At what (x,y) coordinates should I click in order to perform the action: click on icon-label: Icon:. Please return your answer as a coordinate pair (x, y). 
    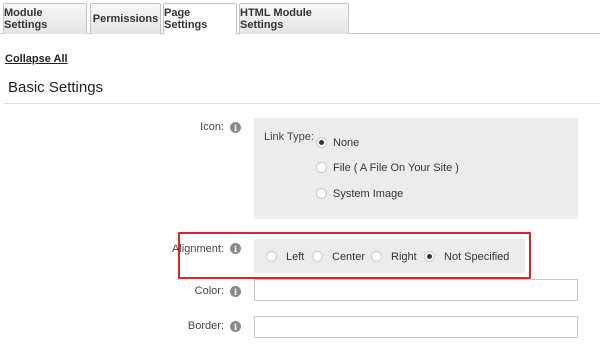
    Looking at the image, I should click on (212, 127).